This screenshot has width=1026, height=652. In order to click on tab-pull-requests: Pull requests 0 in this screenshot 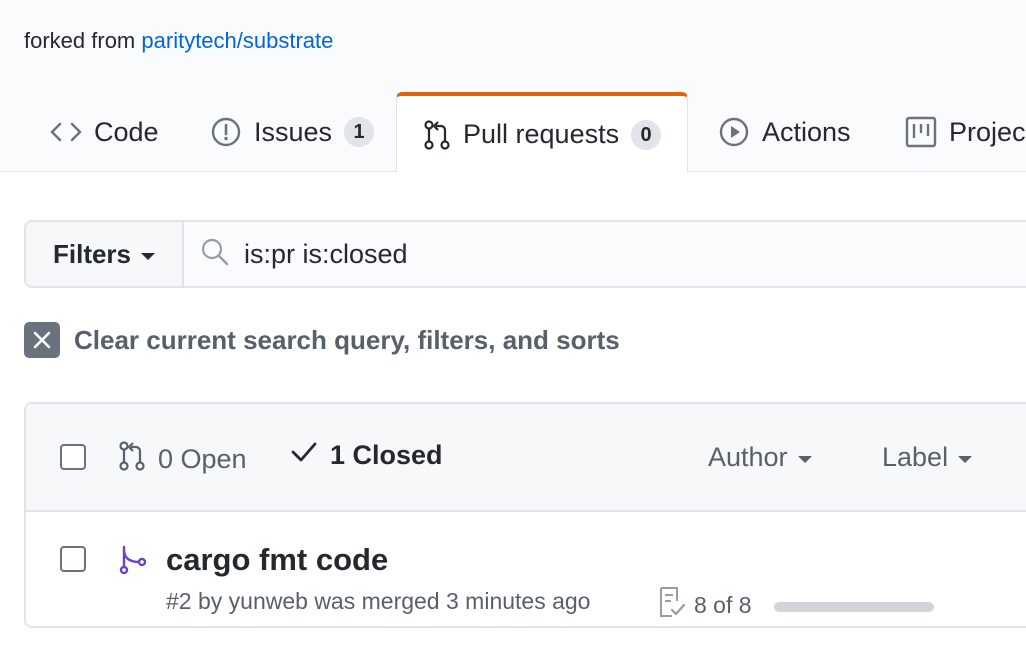, I will do `click(542, 132)`.